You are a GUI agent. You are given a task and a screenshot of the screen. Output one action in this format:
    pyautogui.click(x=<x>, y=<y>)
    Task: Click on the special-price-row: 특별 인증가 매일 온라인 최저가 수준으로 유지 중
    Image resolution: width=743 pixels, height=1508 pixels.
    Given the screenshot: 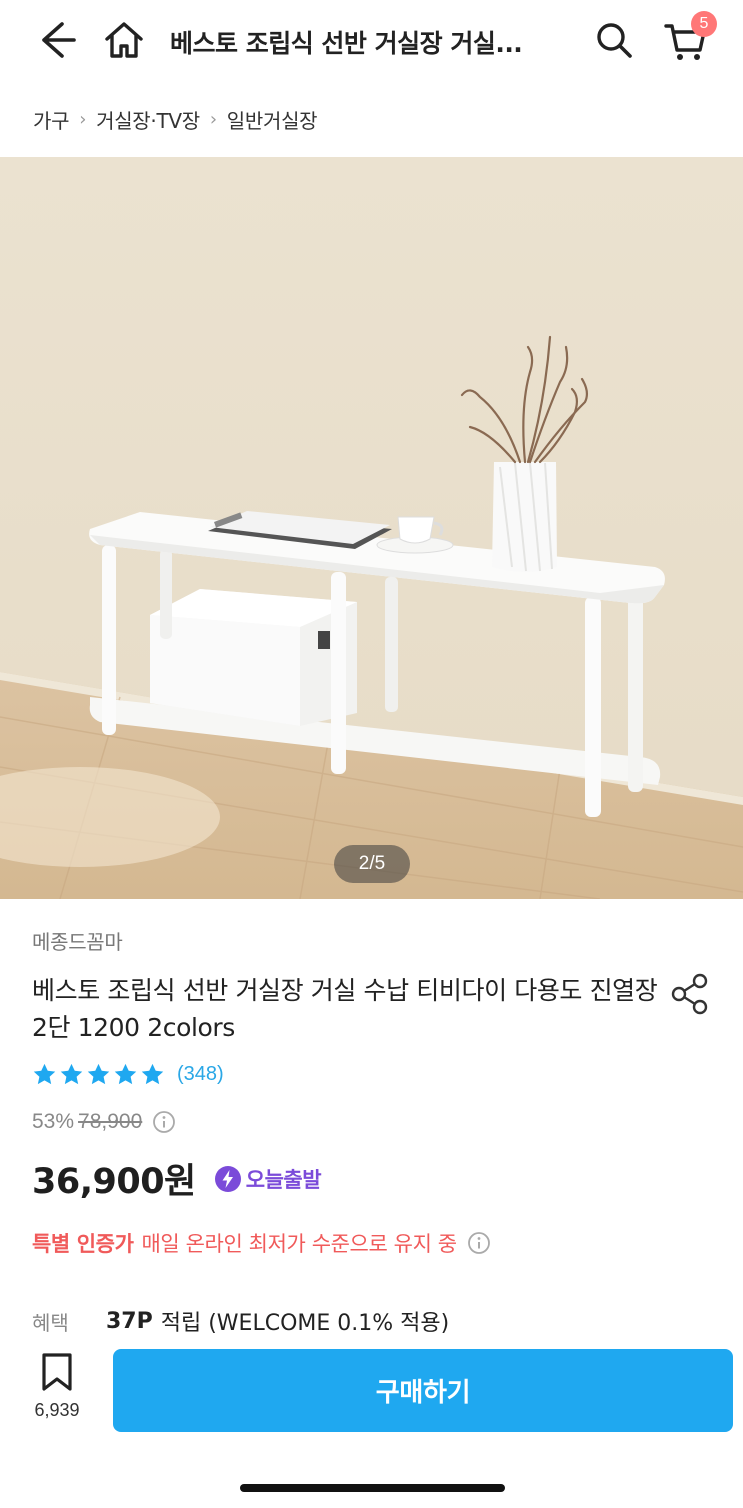 What is the action you would take?
    pyautogui.click(x=261, y=1243)
    